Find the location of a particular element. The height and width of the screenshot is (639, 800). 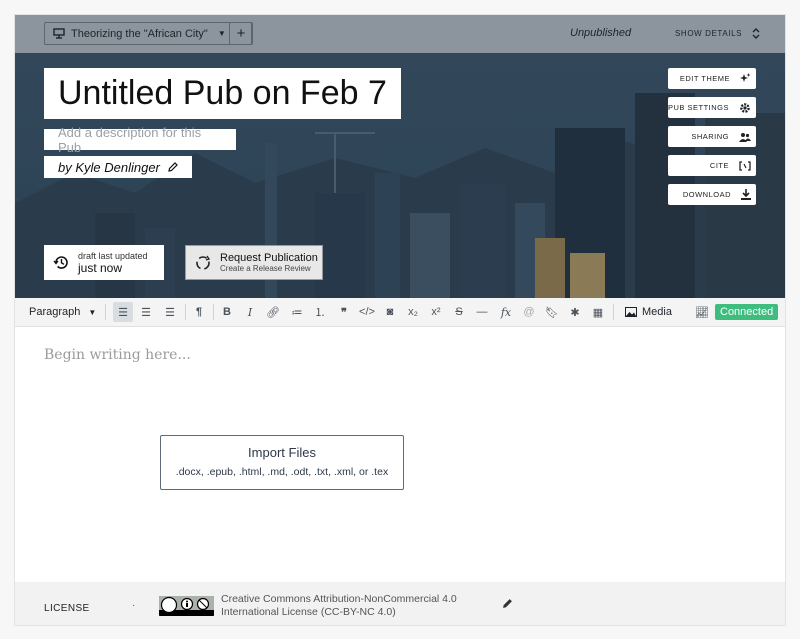

byline: by Kyle Denlinger is located at coordinates (118, 167).